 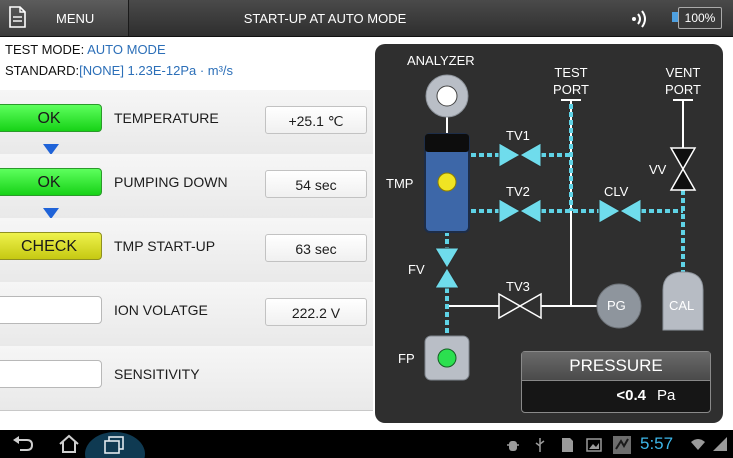 What do you see at coordinates (441, 60) in the screenshot?
I see `analyzer-label: ANALYZER` at bounding box center [441, 60].